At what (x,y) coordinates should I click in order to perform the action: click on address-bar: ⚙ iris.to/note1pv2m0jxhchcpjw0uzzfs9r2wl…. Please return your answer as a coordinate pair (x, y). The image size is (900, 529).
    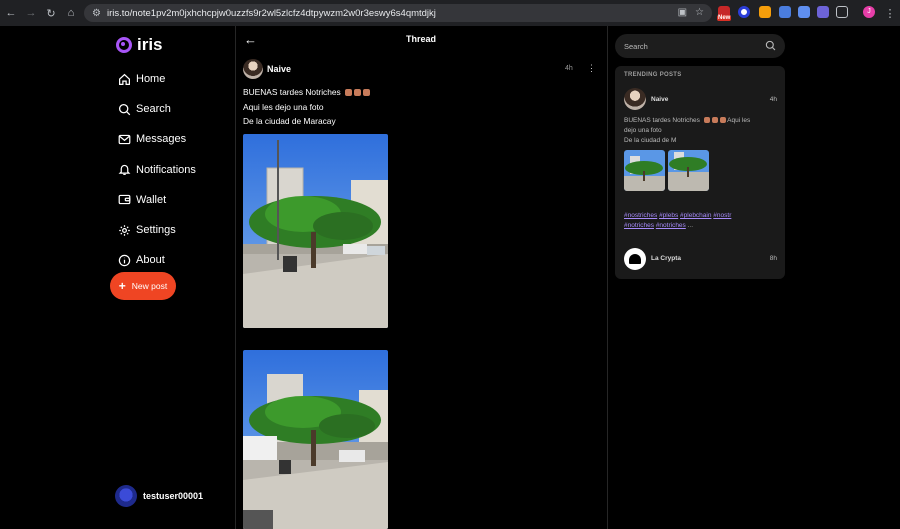
    Looking at the image, I should click on (398, 13).